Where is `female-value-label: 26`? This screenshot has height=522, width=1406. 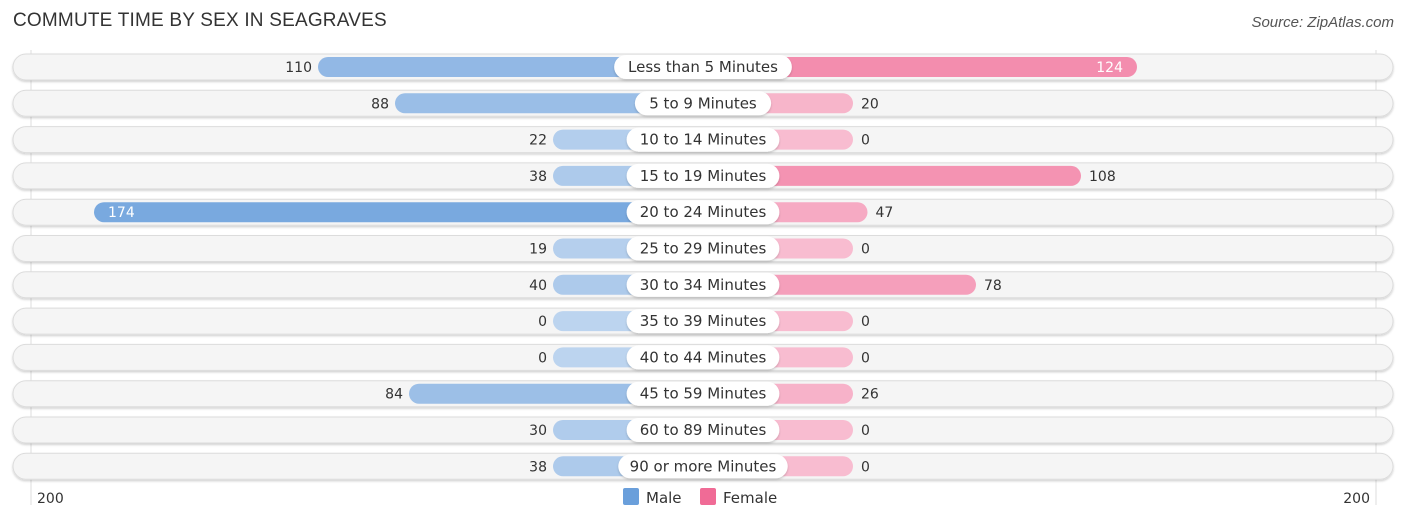 female-value-label: 26 is located at coordinates (870, 395).